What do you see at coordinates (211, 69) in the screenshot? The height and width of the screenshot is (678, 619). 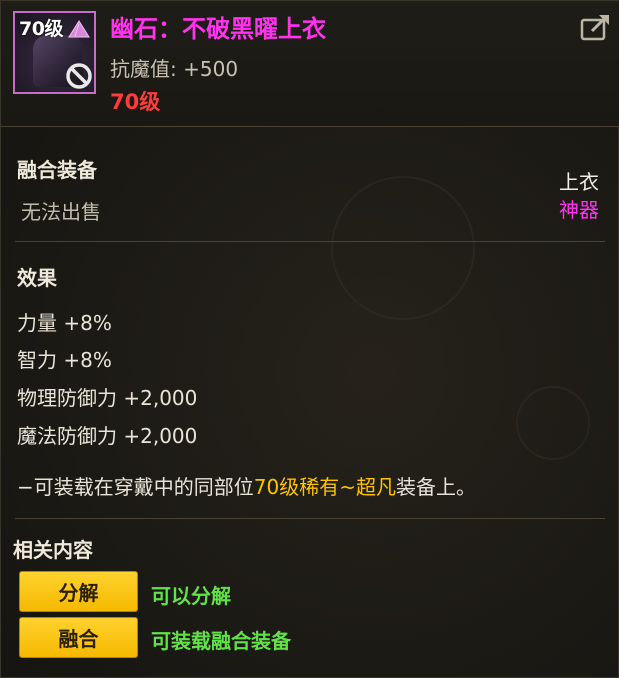 I see `stat-value: +500` at bounding box center [211, 69].